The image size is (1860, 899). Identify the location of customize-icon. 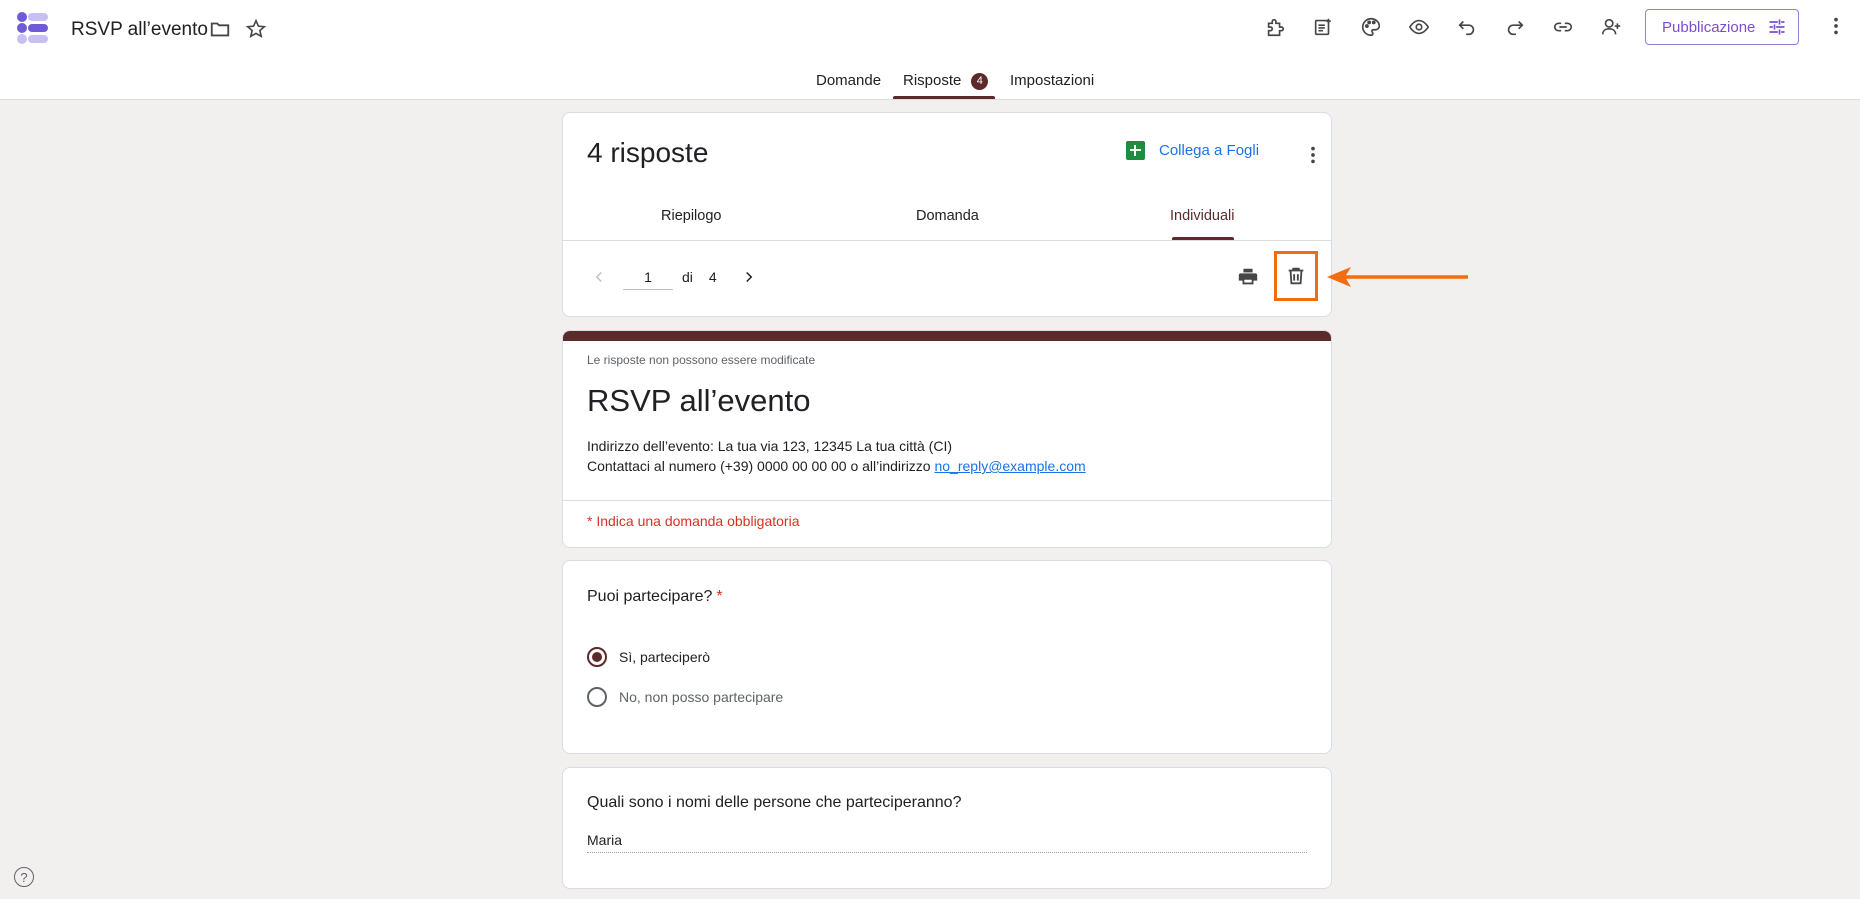
(1323, 27).